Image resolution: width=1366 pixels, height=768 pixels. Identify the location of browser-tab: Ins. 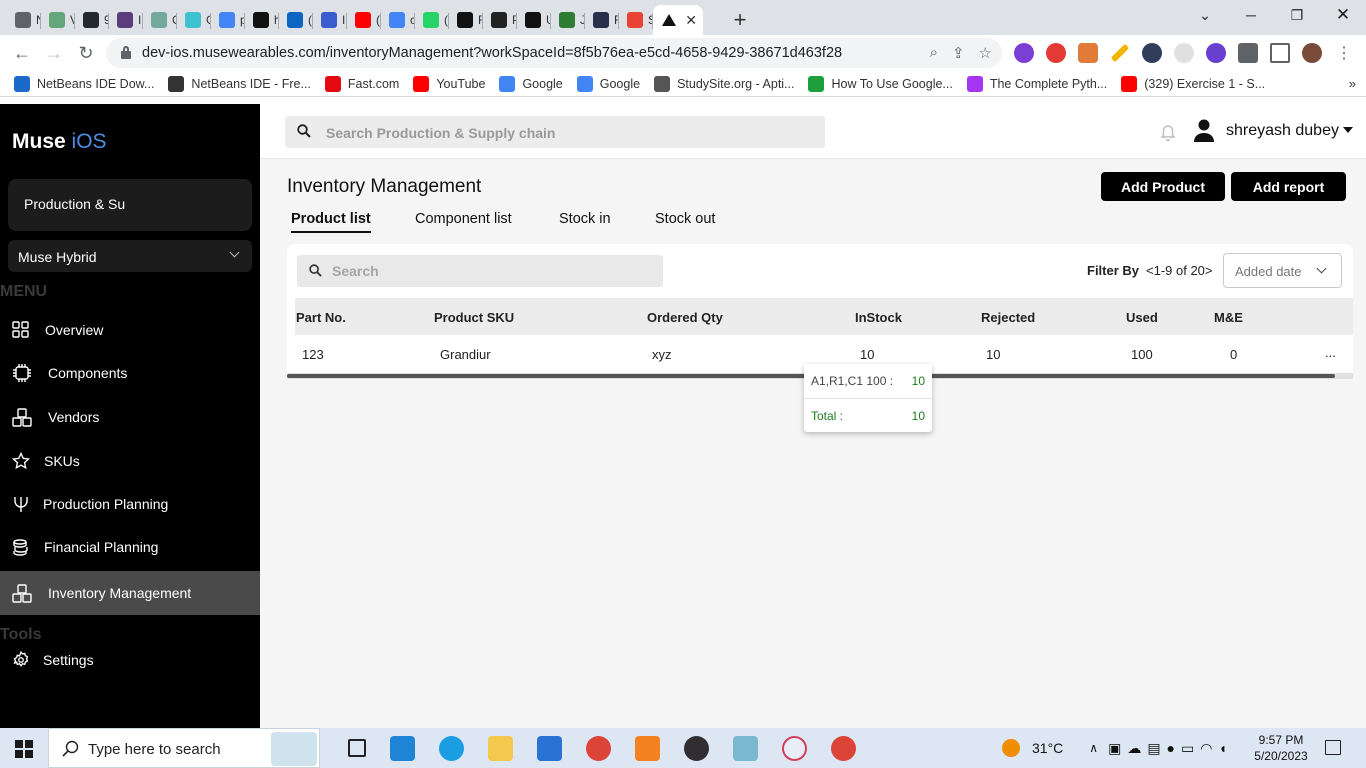
(330, 20).